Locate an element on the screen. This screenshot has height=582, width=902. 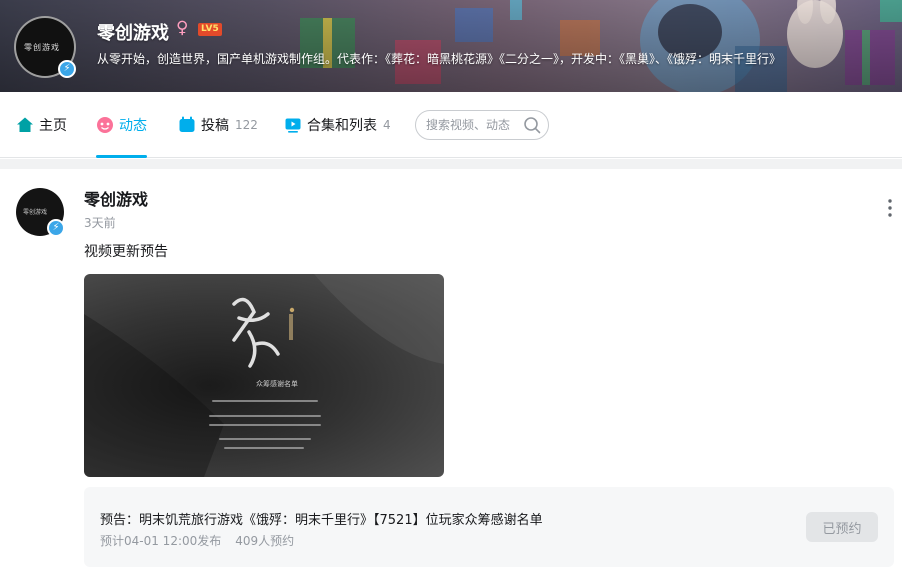
tab-collections: 合集和列表 4 is located at coordinates (337, 125).